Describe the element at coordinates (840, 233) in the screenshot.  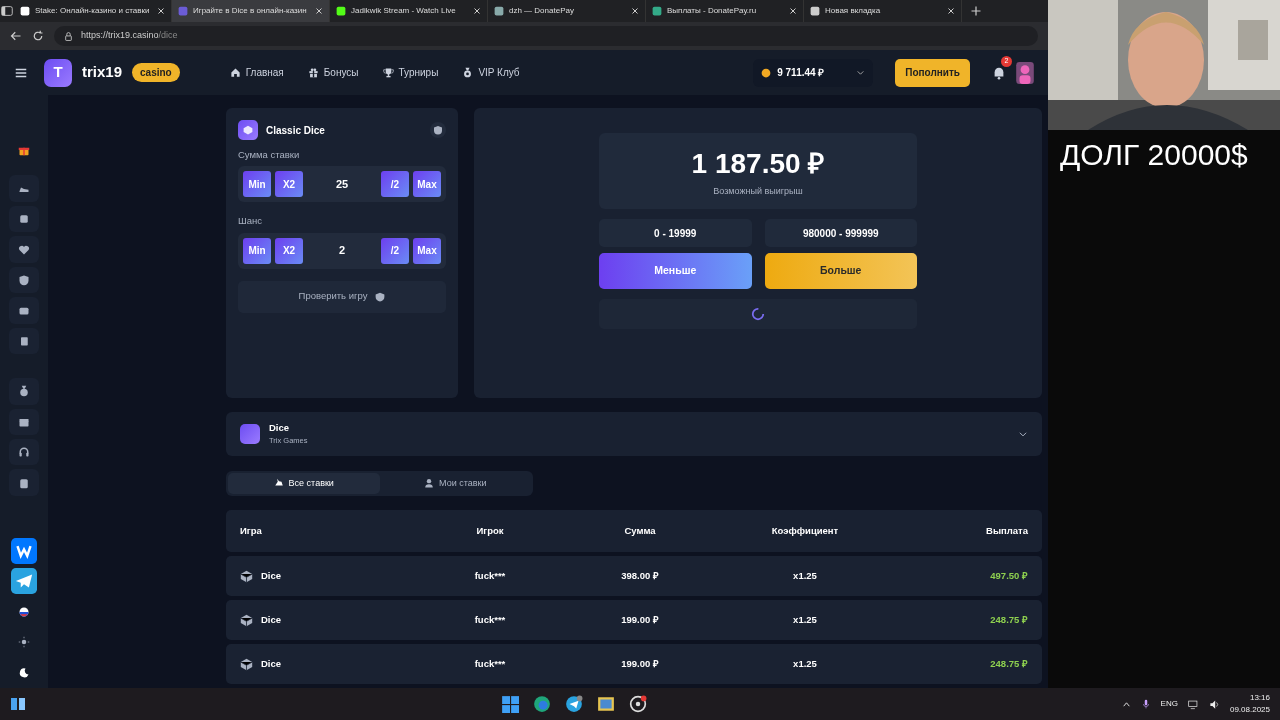
I see `range-display: 980000 - 999999` at that location.